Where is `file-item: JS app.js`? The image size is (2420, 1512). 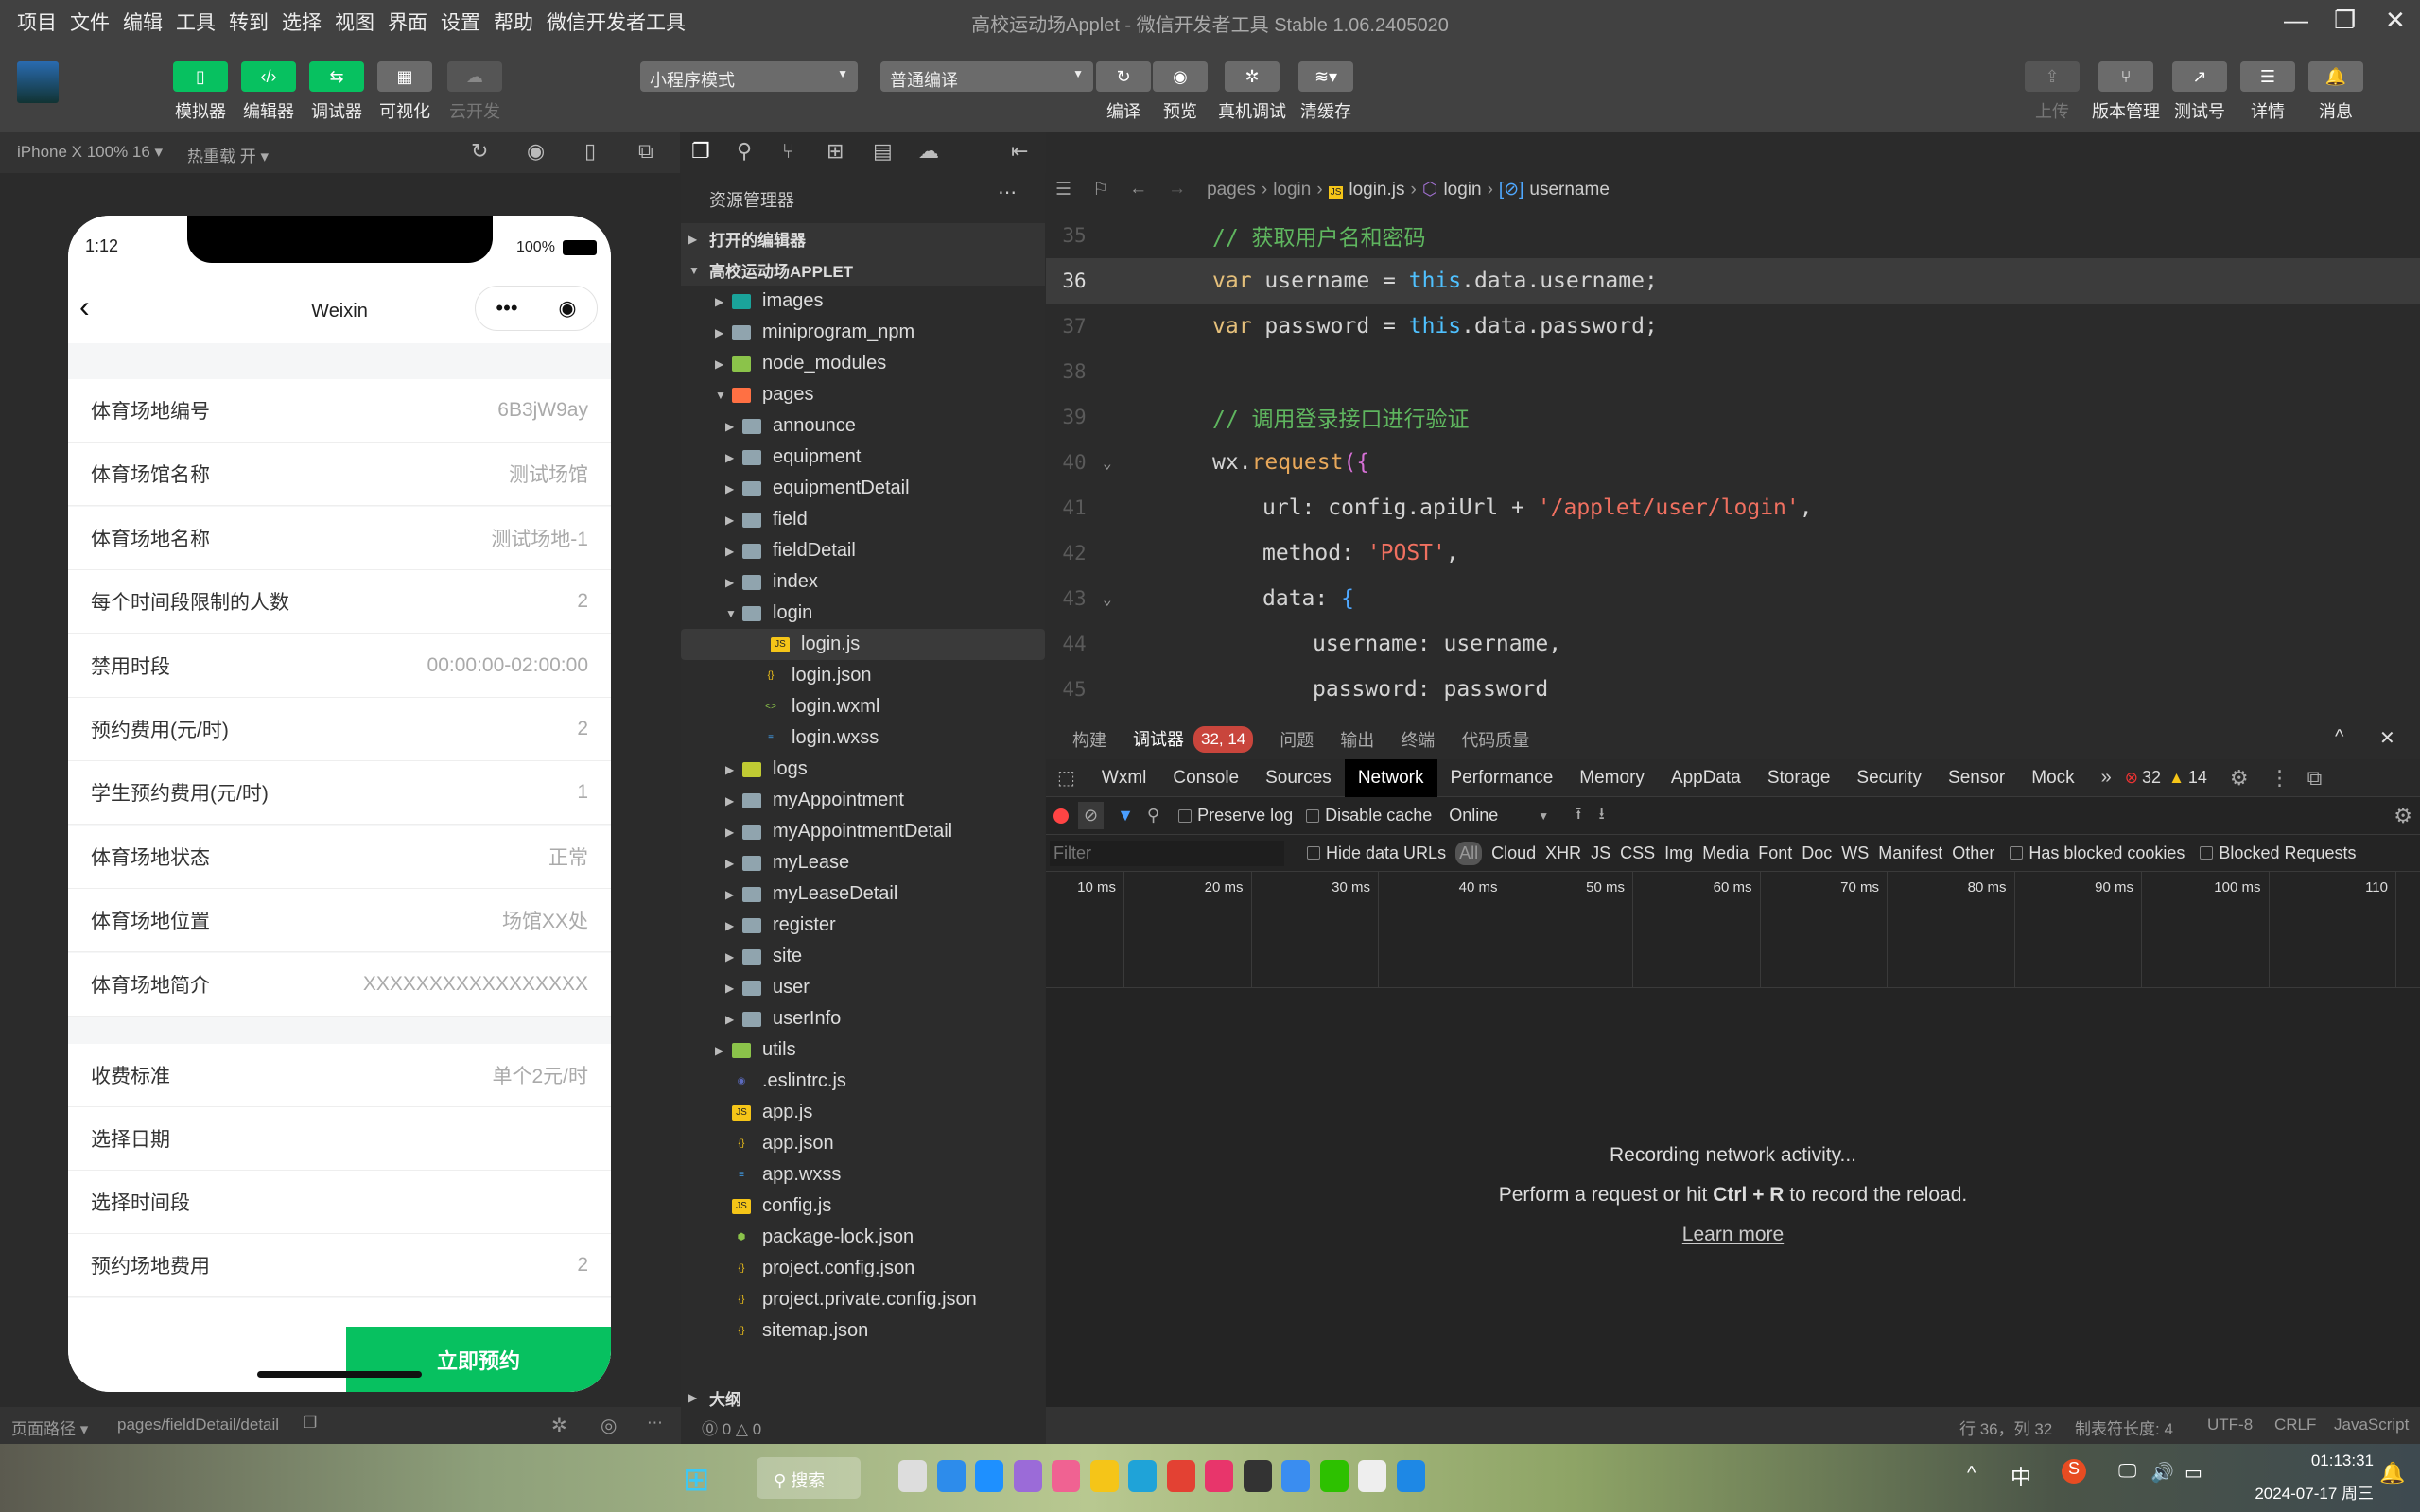
file-item: JS app.js is located at coordinates (863, 1112).